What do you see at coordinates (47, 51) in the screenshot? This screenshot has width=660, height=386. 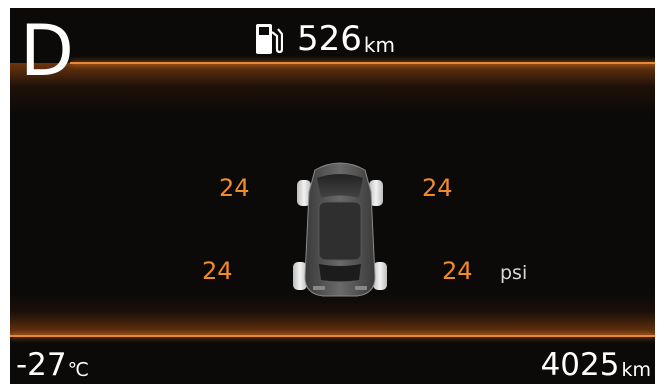 I see `gear-indicator: D` at bounding box center [47, 51].